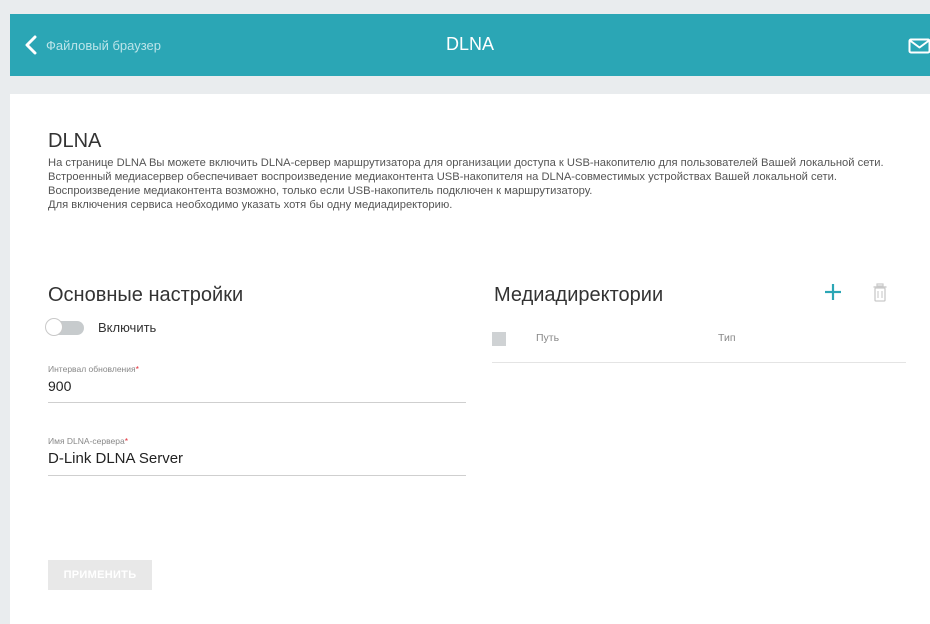 This screenshot has width=930, height=624. What do you see at coordinates (93, 369) in the screenshot?
I see `refresh-interval-label: Интервал обновления*` at bounding box center [93, 369].